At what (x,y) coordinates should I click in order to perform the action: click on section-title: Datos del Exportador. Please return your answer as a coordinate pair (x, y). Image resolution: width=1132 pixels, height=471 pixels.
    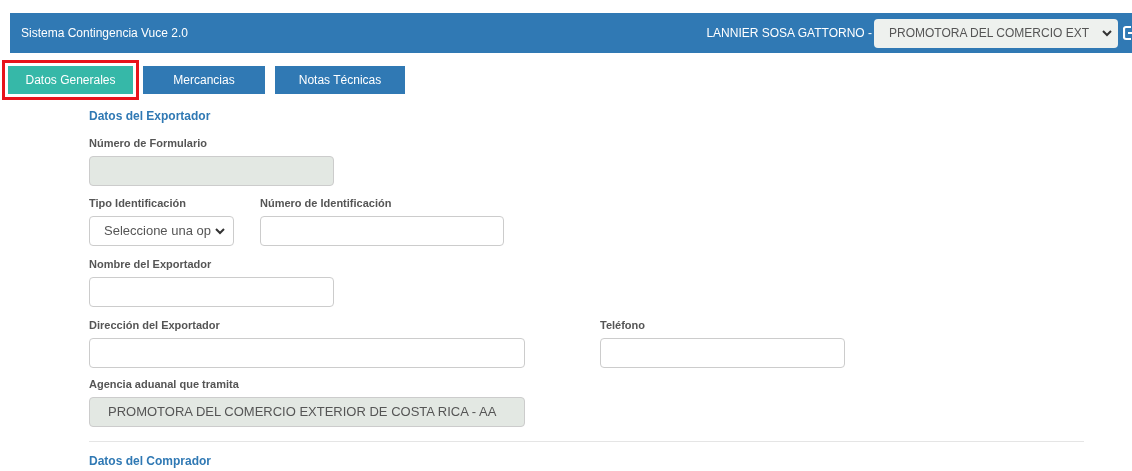
    Looking at the image, I should click on (150, 116).